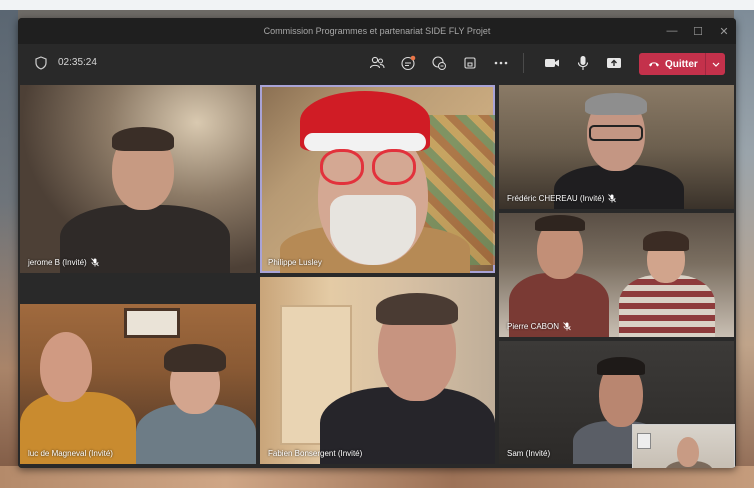 This screenshot has height=488, width=754. I want to click on video-tile: Frédéric CHEREAU (Invité), so click(616, 147).